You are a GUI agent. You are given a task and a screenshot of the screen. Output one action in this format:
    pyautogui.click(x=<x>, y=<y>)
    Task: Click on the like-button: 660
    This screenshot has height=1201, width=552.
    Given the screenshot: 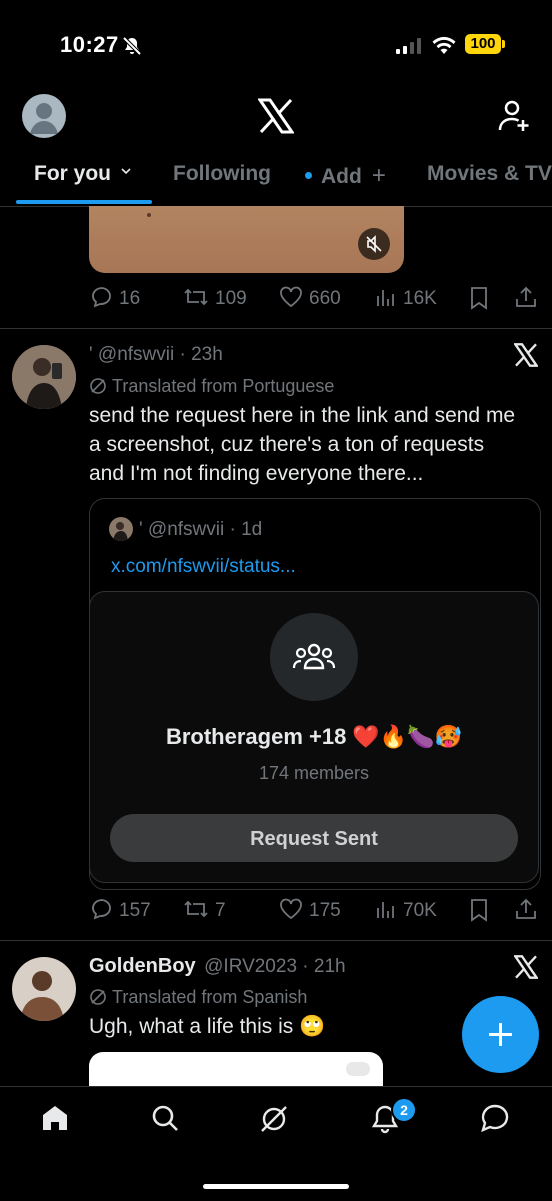 What is the action you would take?
    pyautogui.click(x=310, y=298)
    